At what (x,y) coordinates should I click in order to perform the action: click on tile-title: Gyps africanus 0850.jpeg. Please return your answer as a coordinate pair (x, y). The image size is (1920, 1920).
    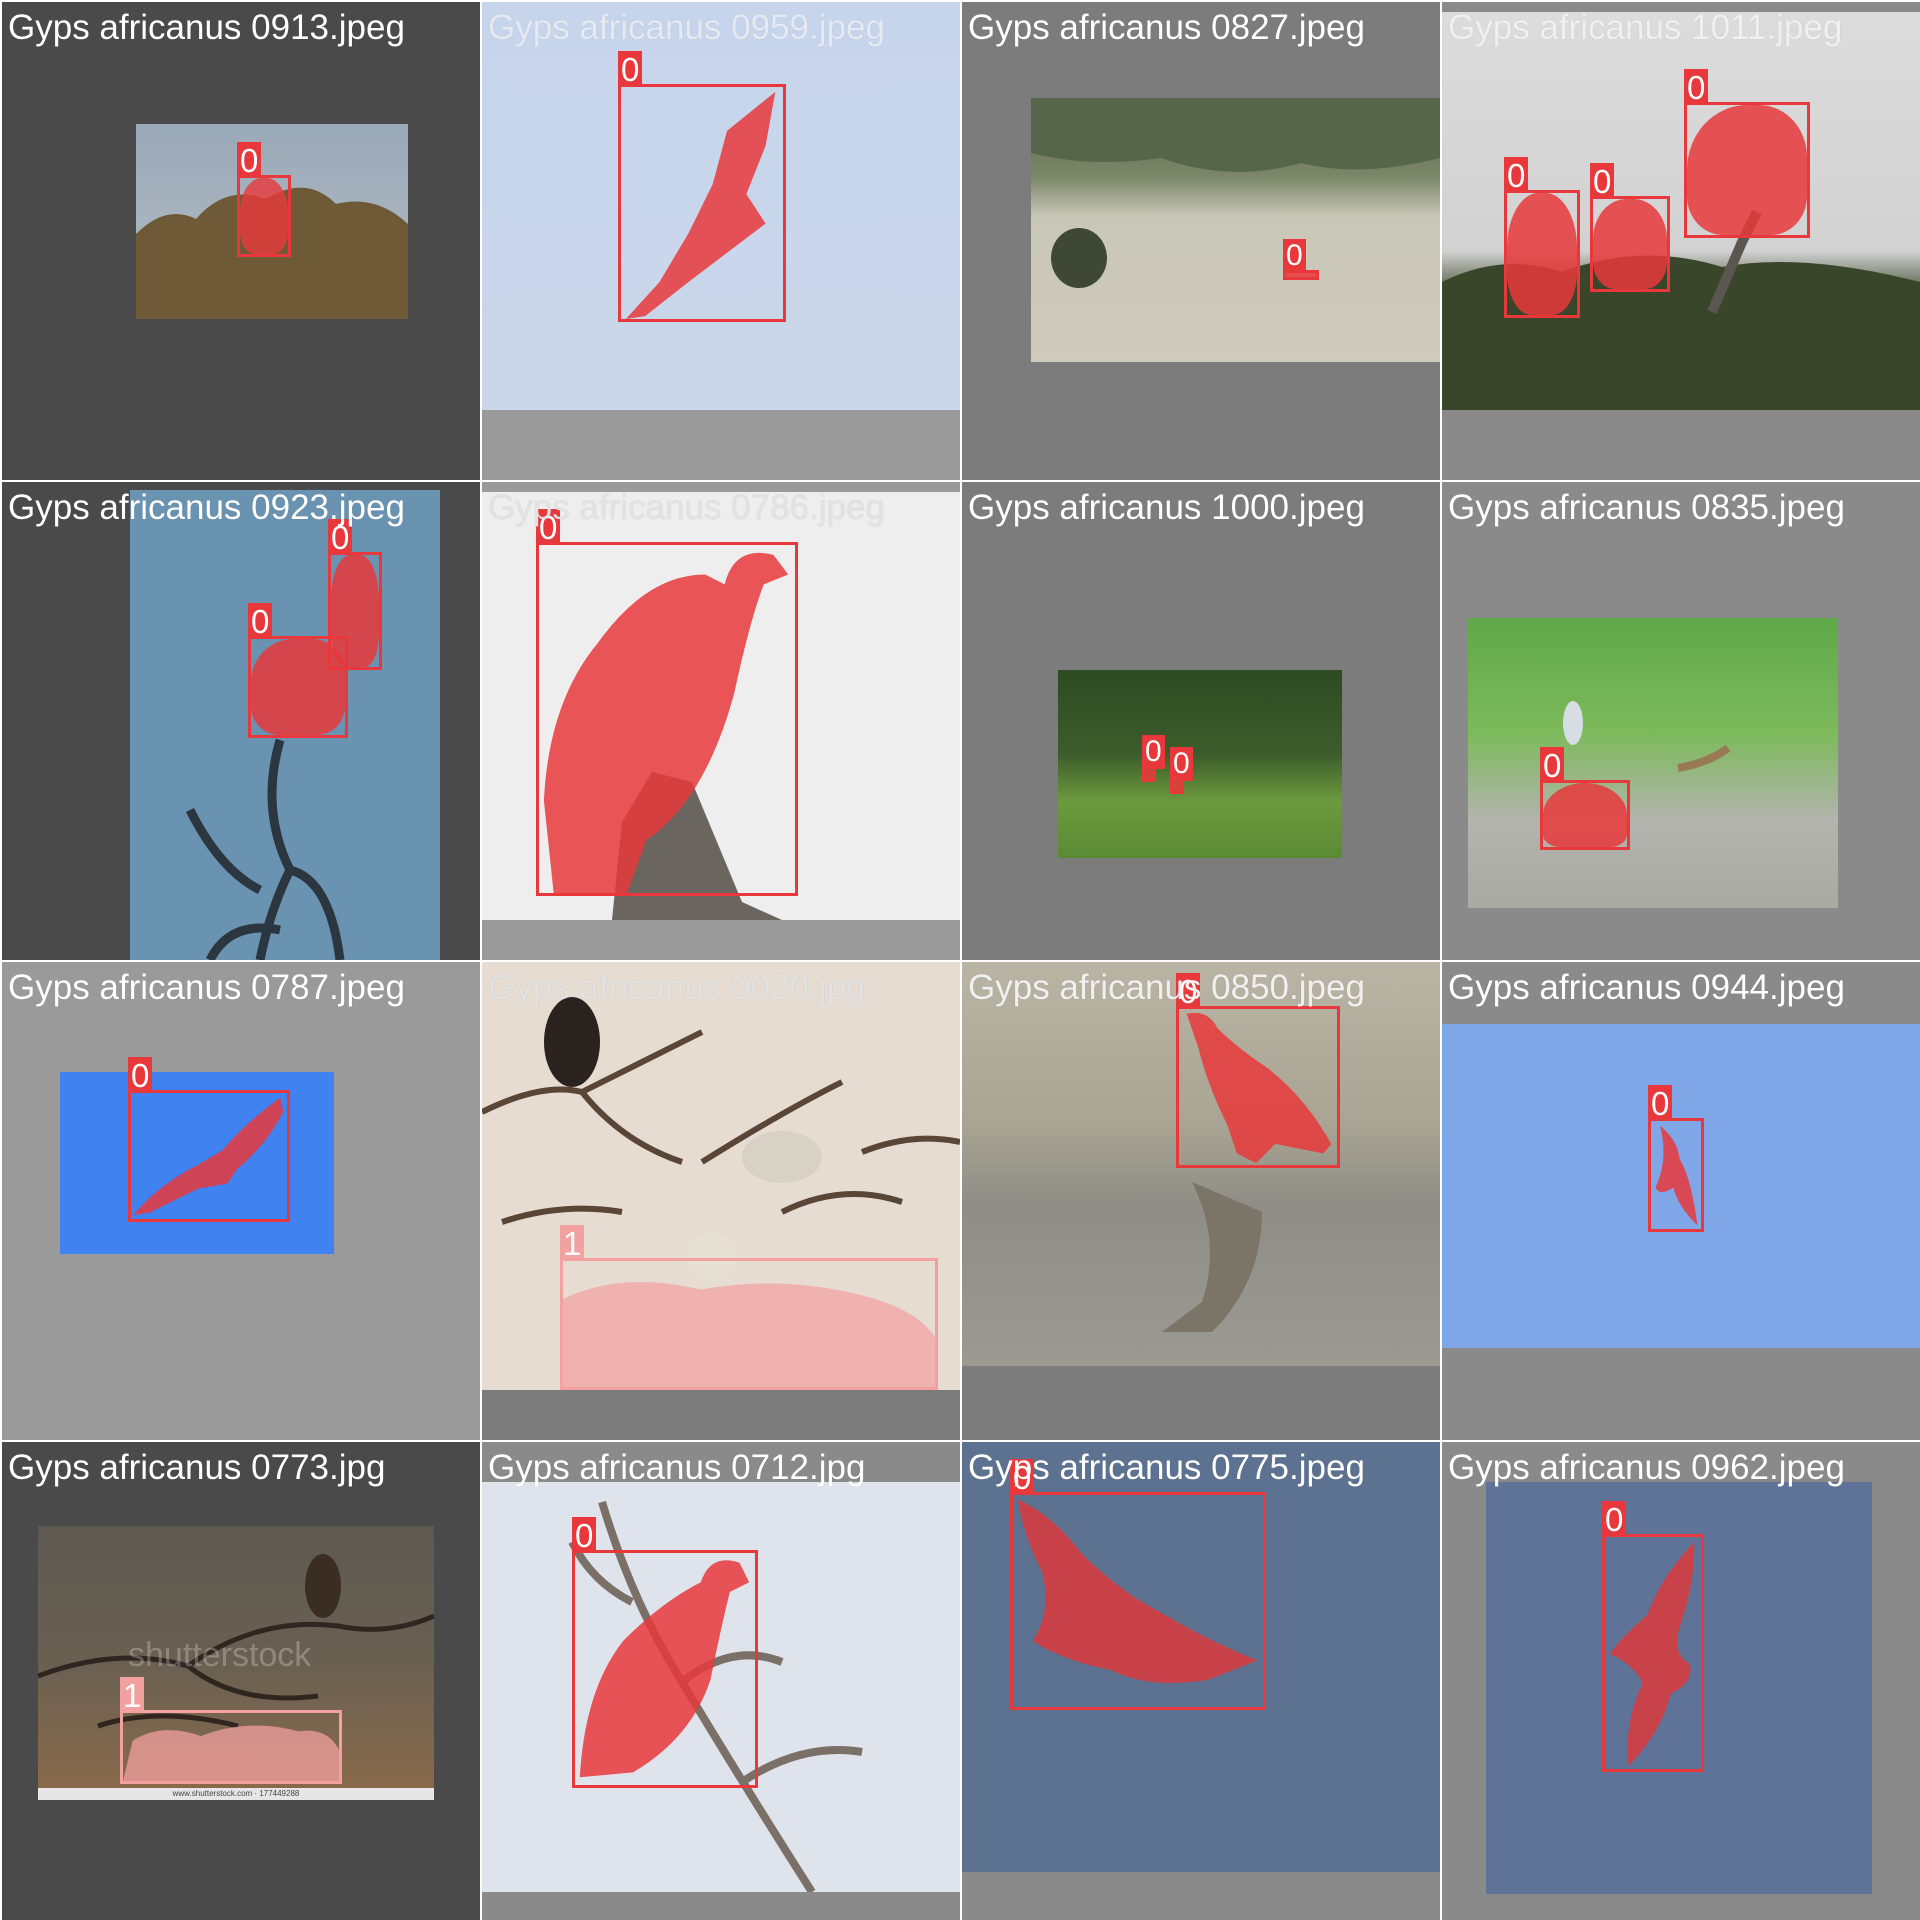
    Looking at the image, I should click on (1166, 987).